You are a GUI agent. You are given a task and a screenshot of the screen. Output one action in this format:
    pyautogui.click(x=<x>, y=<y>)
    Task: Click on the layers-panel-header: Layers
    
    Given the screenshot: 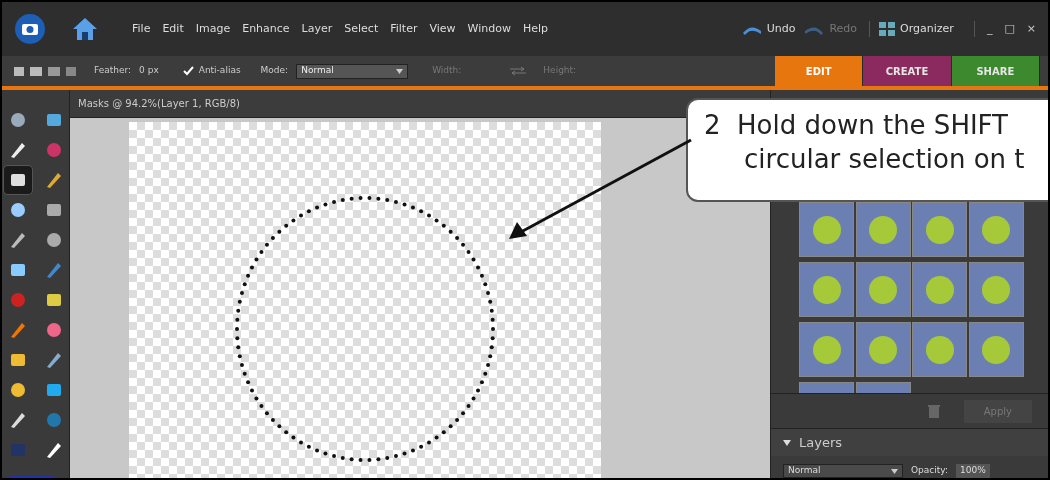 What is the action you would take?
    pyautogui.click(x=909, y=442)
    